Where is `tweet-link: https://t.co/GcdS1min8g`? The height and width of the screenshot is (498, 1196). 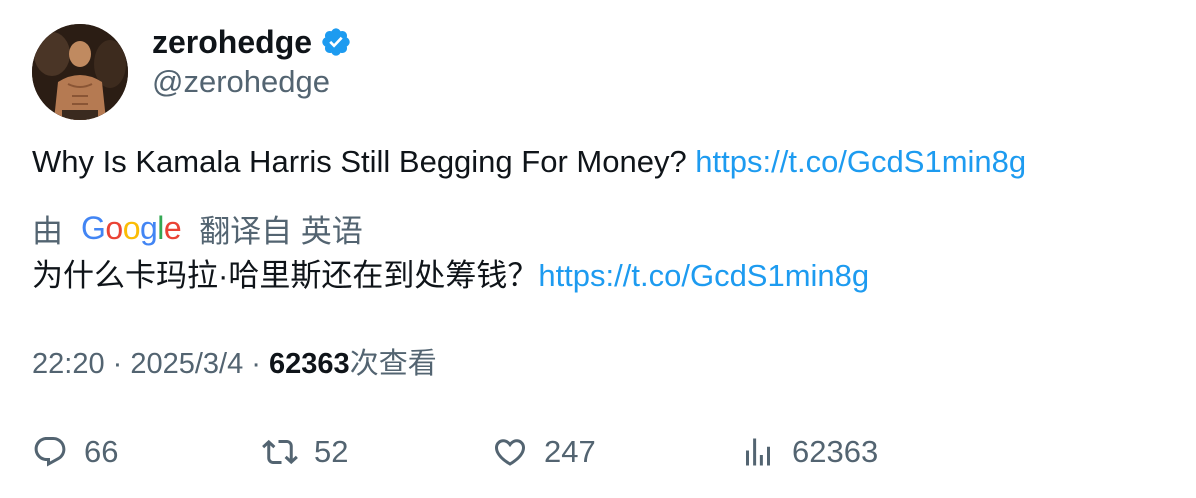 tweet-link: https://t.co/GcdS1min8g is located at coordinates (860, 161).